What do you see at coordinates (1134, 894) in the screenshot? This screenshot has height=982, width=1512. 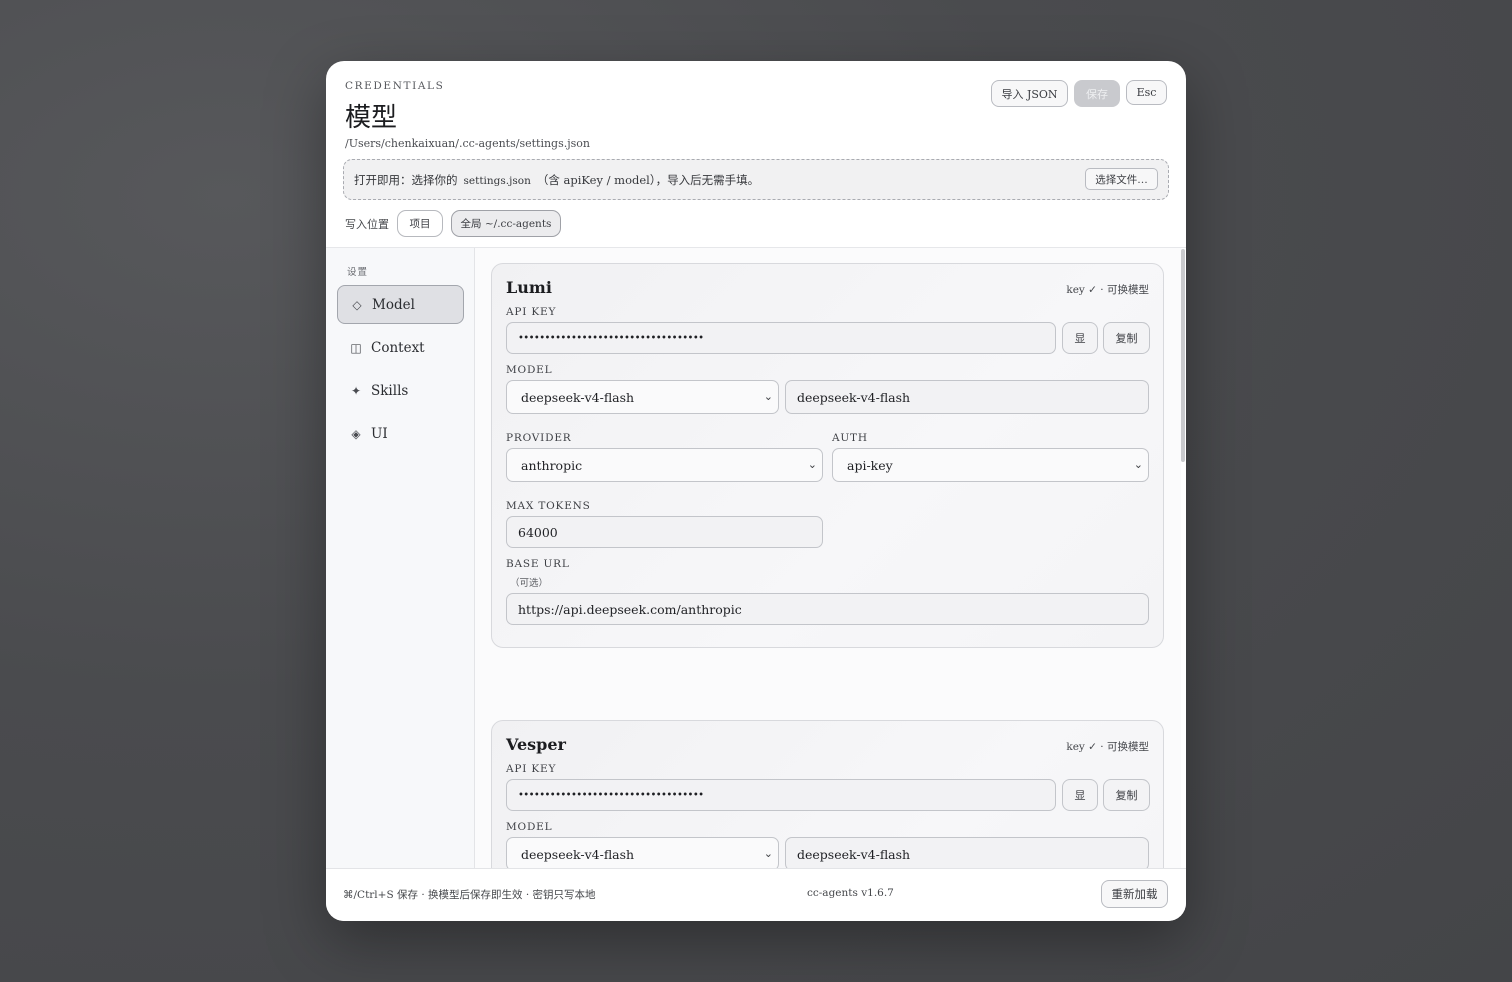 I see `reload-button: 重新加载` at bounding box center [1134, 894].